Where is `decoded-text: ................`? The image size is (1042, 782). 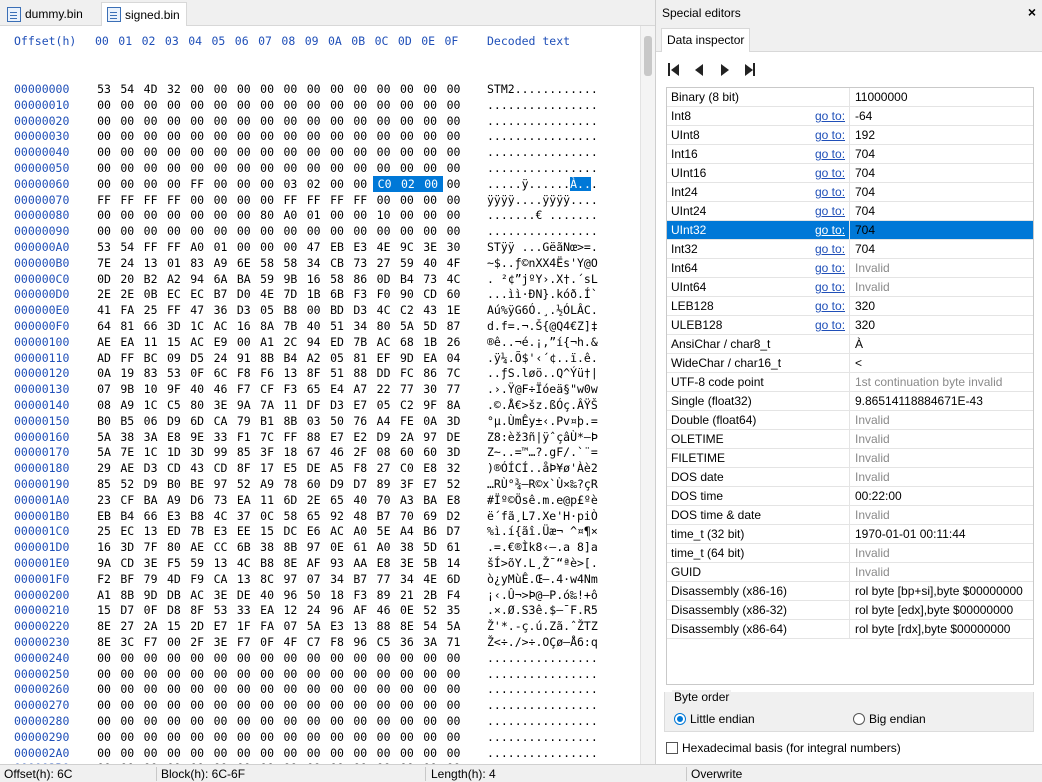
decoded-text: ................ is located at coordinates (542, 674).